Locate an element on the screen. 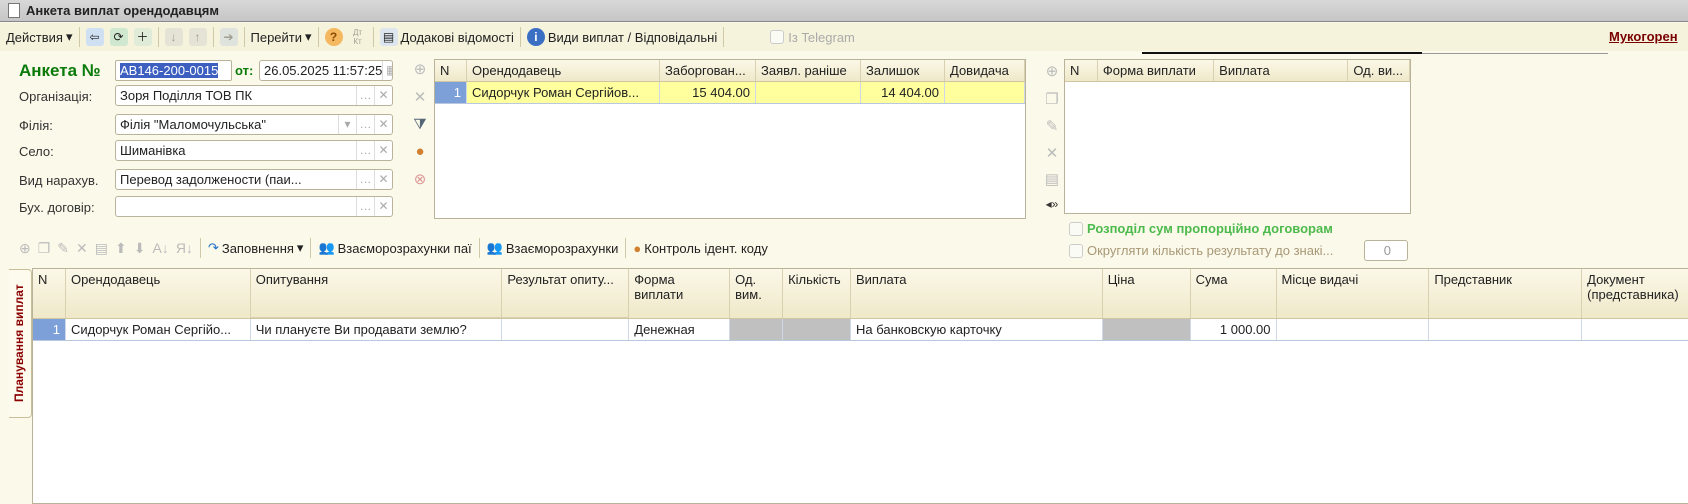 Image resolution: width=1688 pixels, height=504 pixels. post-close-icon: ⇦ is located at coordinates (94, 37).